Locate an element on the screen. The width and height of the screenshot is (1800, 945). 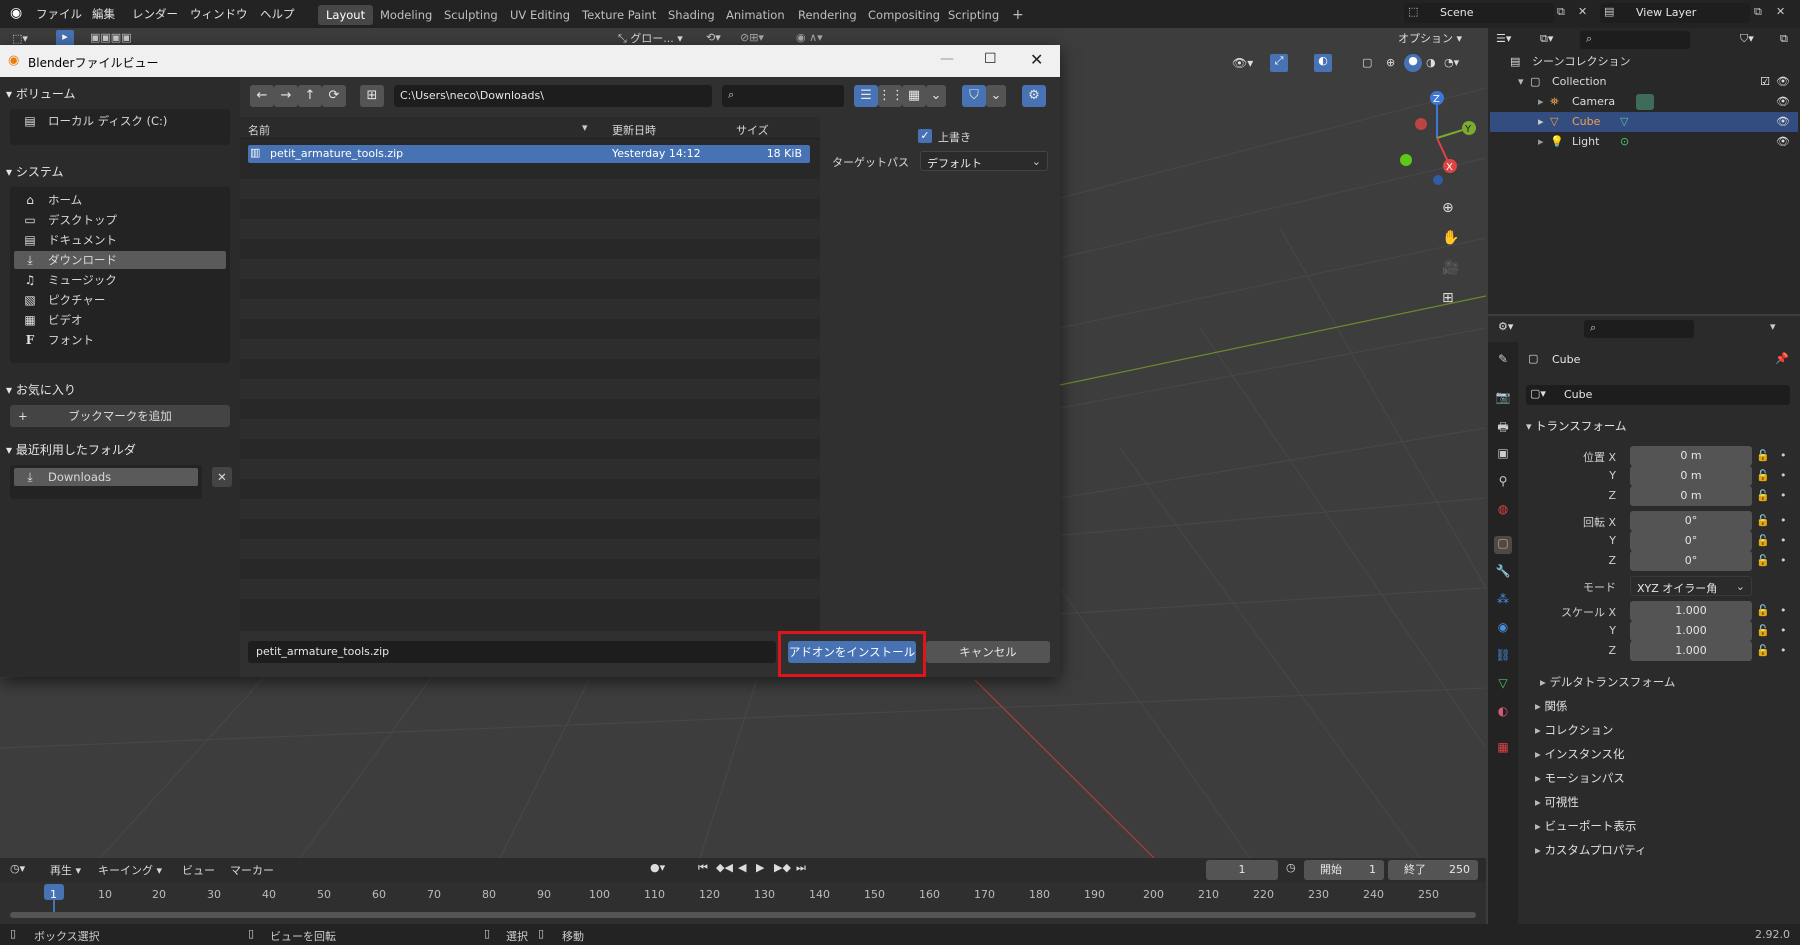
section-visibility: ▸ 可視性 is located at coordinates (1557, 802).